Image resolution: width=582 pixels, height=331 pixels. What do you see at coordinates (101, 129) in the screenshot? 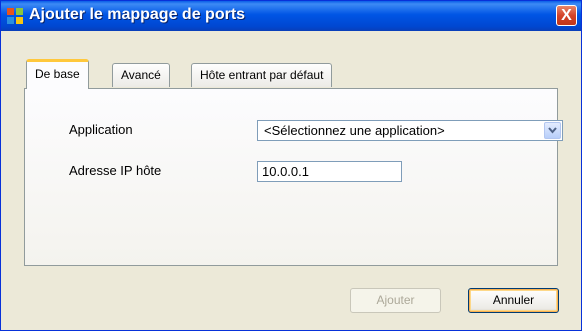
I see `application-label: Application` at bounding box center [101, 129].